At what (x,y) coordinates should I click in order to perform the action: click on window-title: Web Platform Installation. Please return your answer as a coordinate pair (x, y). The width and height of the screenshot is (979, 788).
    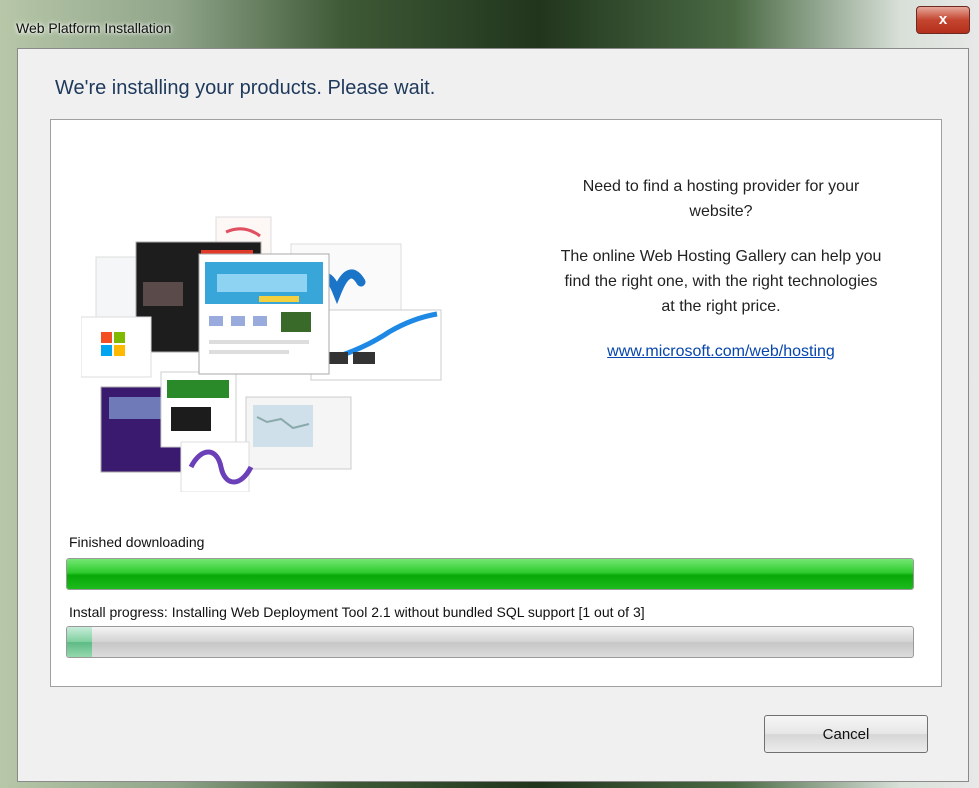
    Looking at the image, I should click on (94, 28).